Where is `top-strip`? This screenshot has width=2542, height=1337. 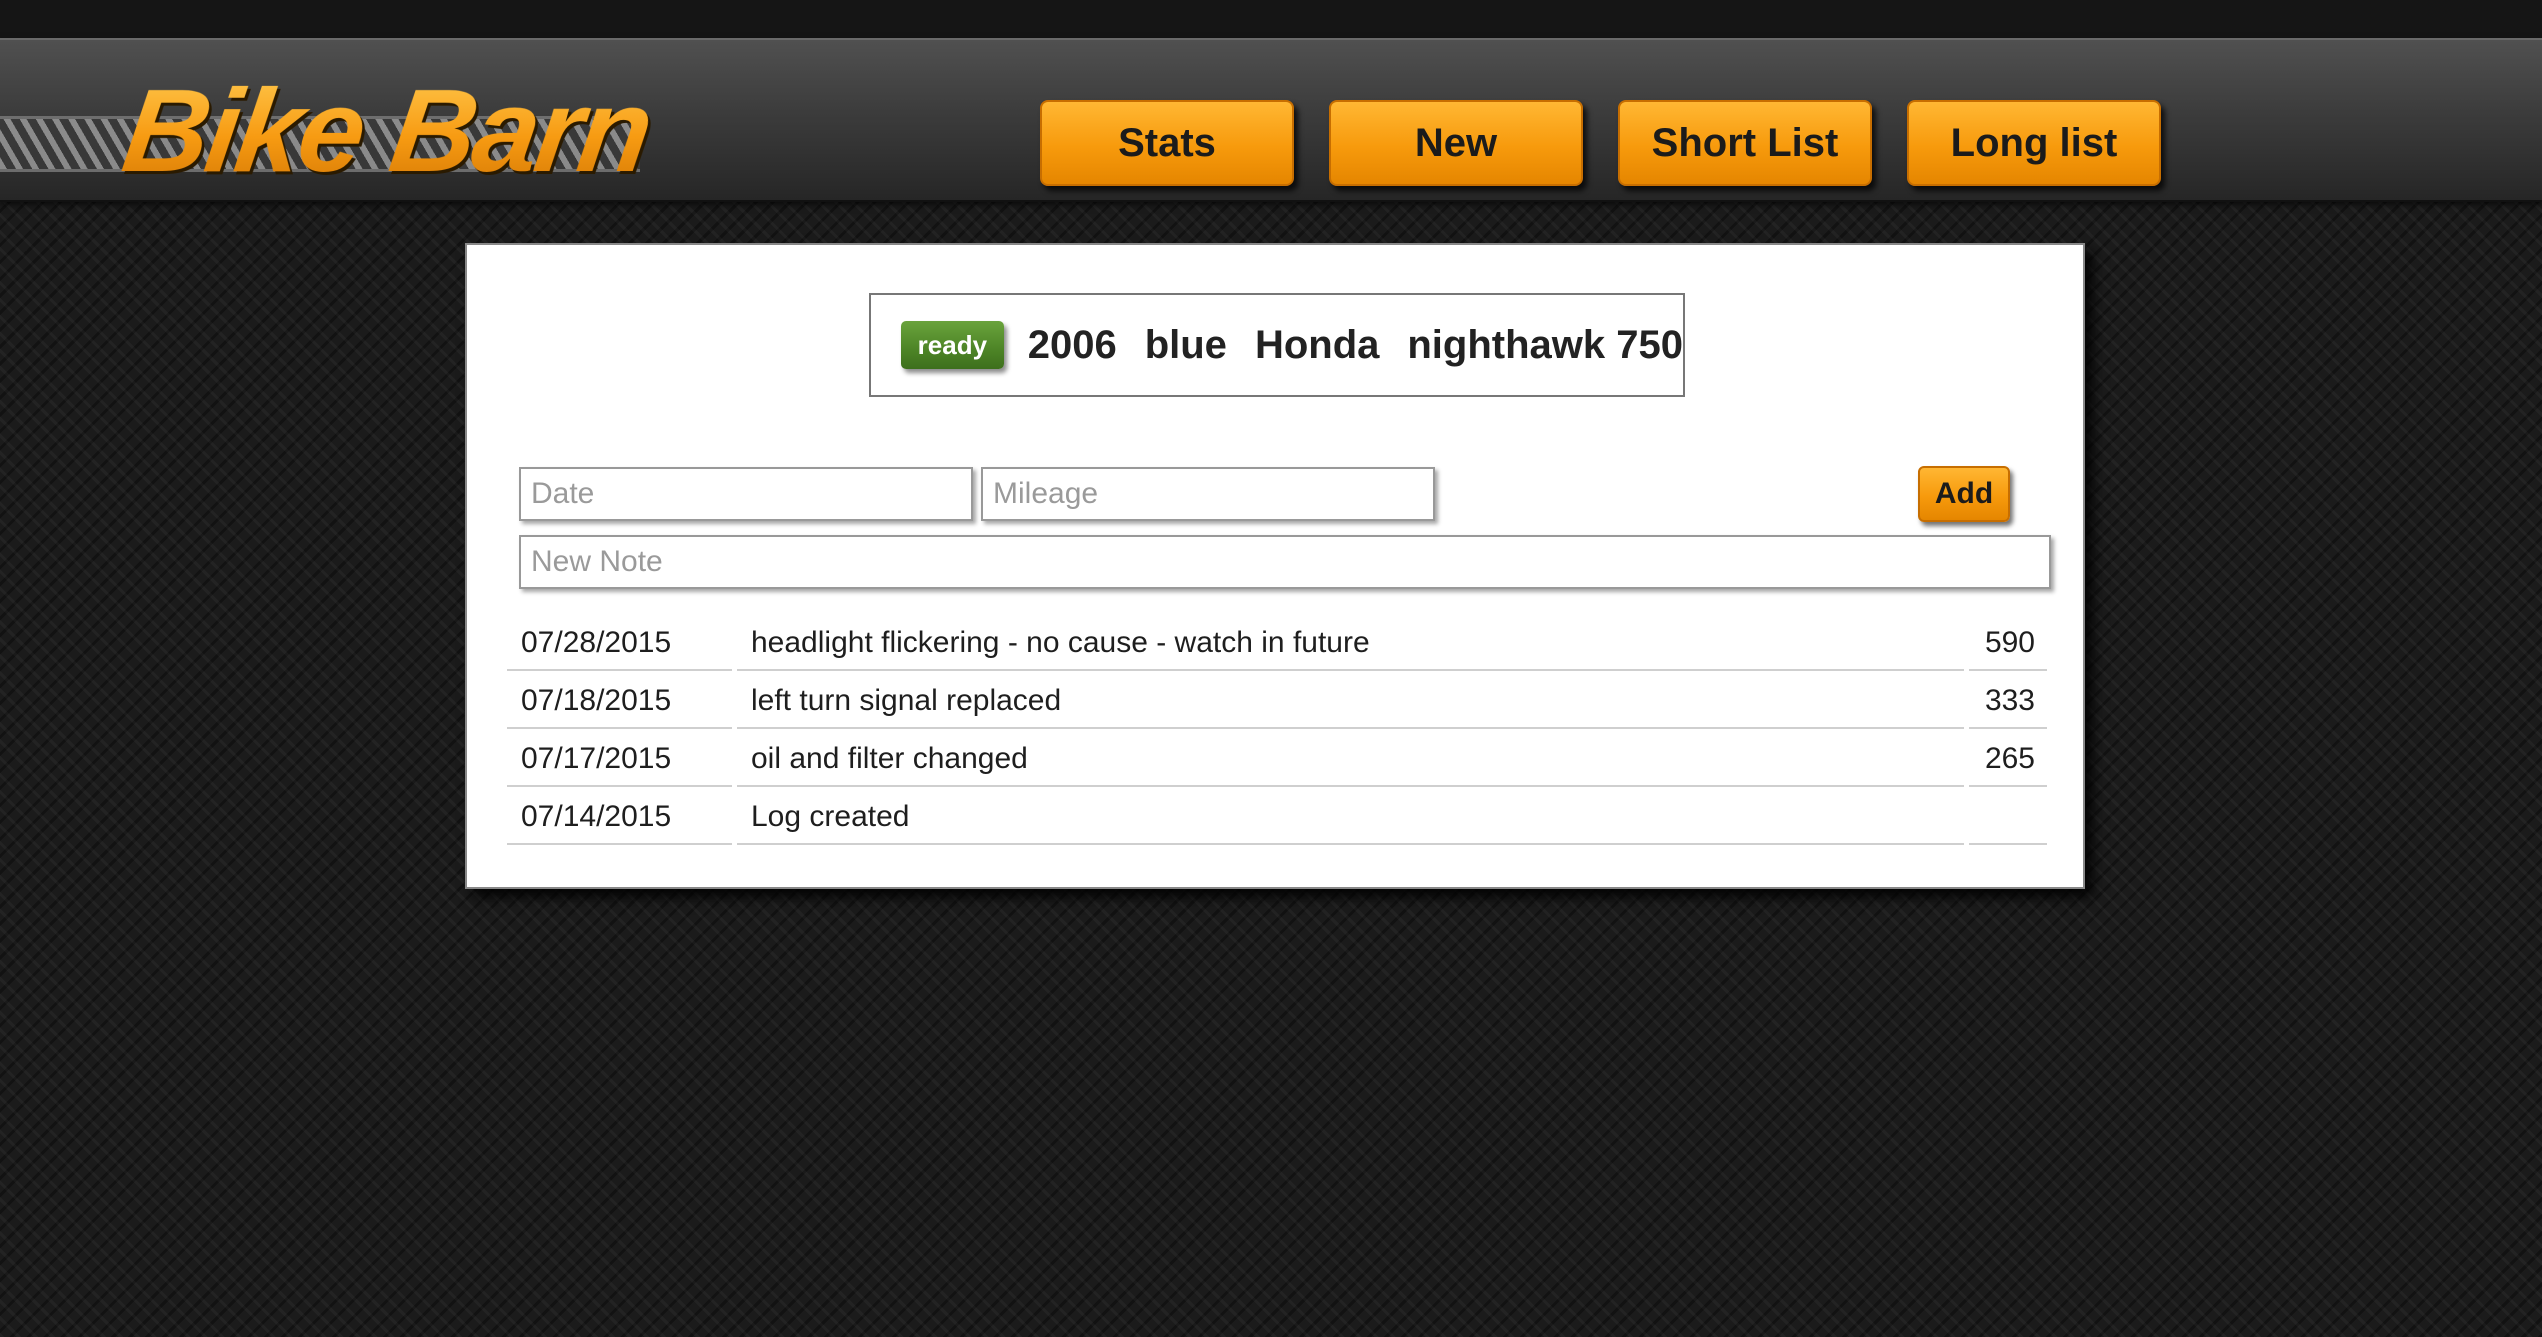
top-strip is located at coordinates (1271, 19).